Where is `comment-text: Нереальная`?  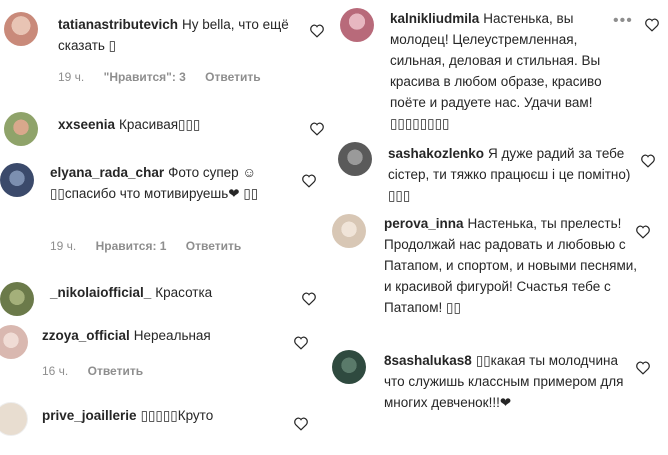
comment-text: Нереальная is located at coordinates (172, 335).